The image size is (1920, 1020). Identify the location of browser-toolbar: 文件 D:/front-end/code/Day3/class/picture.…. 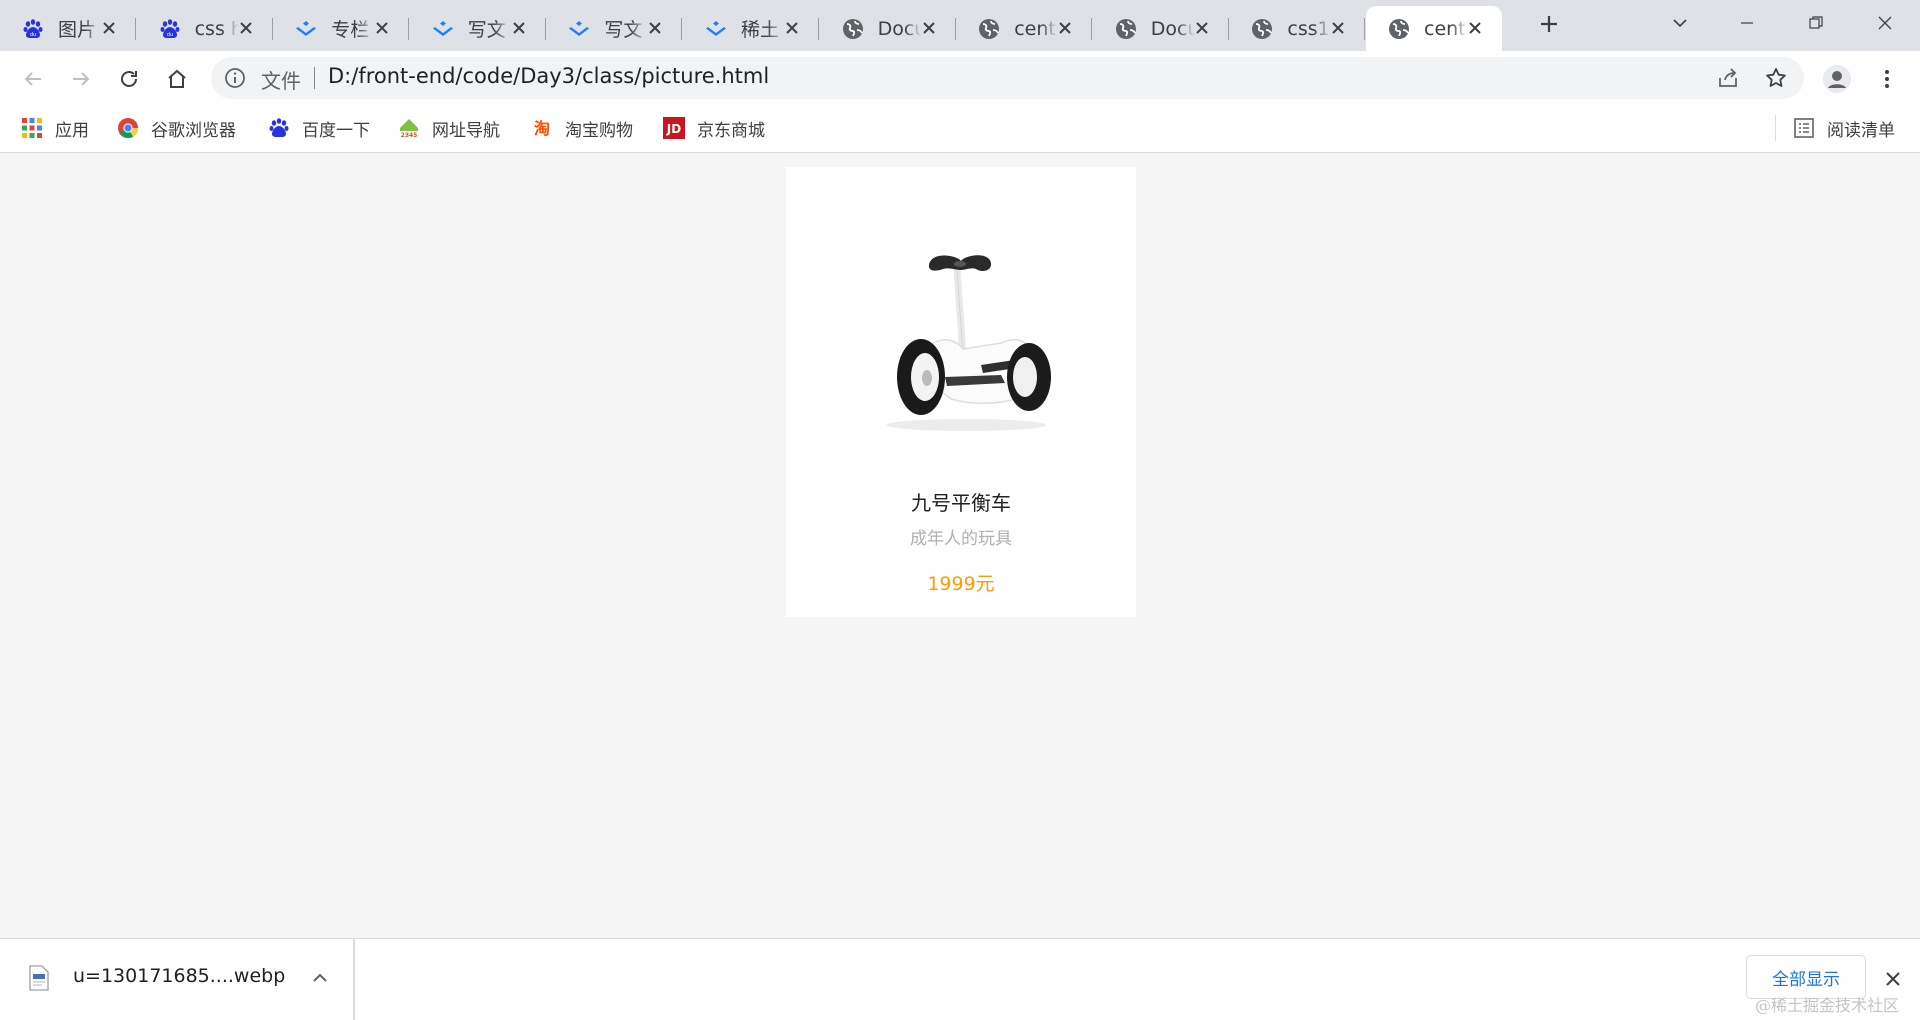
(960, 78).